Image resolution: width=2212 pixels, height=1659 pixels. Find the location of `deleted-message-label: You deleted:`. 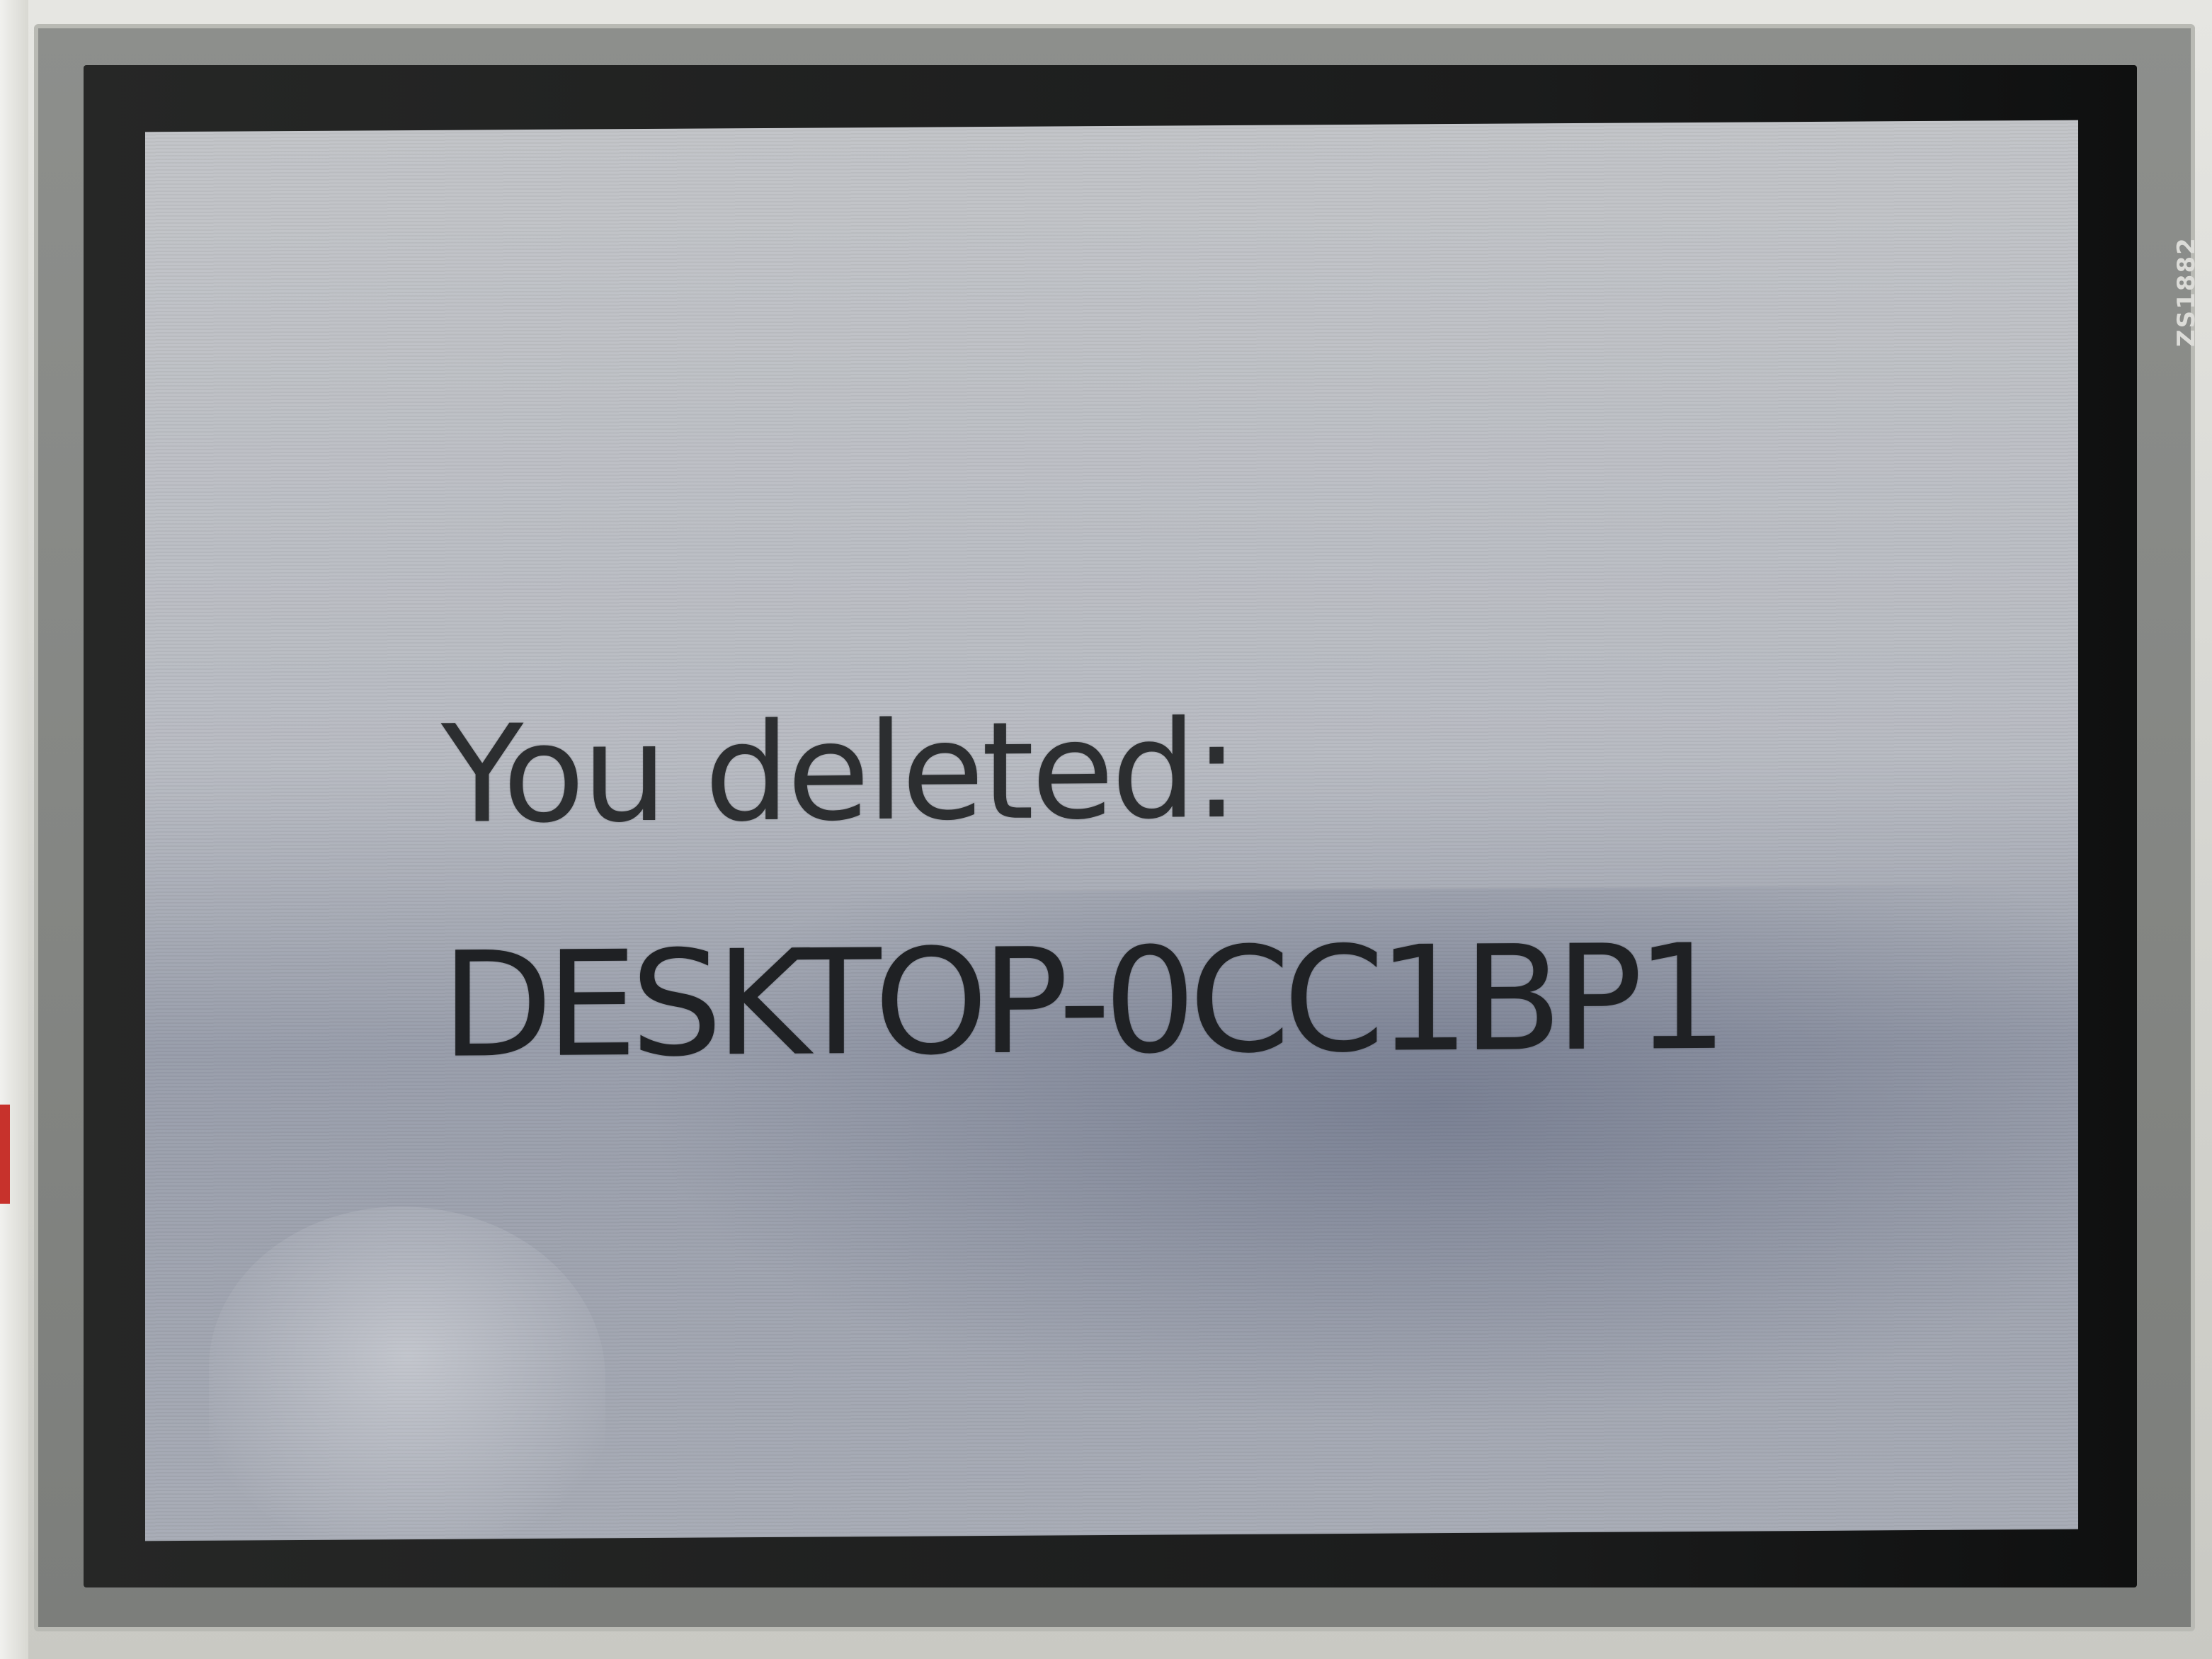

deleted-message-label: You deleted: is located at coordinates (839, 772).